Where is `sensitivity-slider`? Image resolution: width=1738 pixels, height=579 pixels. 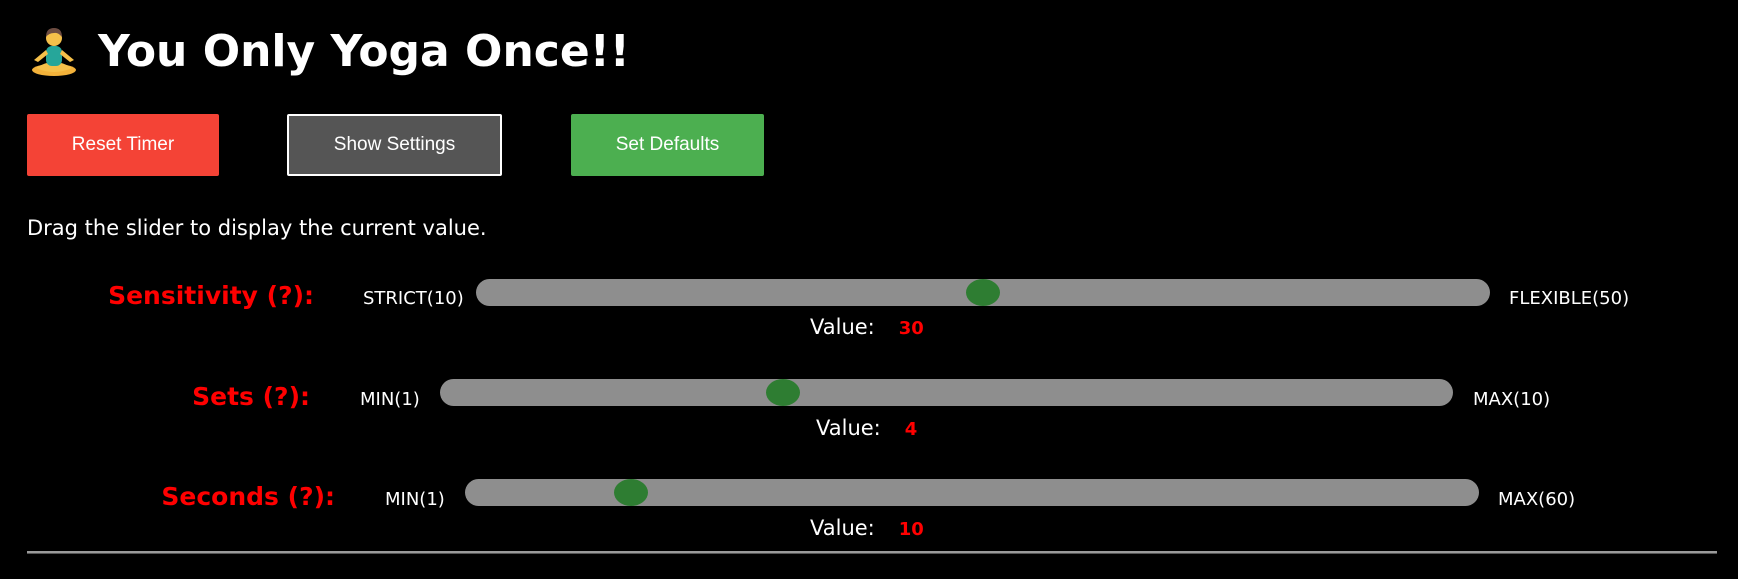
sensitivity-slider is located at coordinates (983, 292).